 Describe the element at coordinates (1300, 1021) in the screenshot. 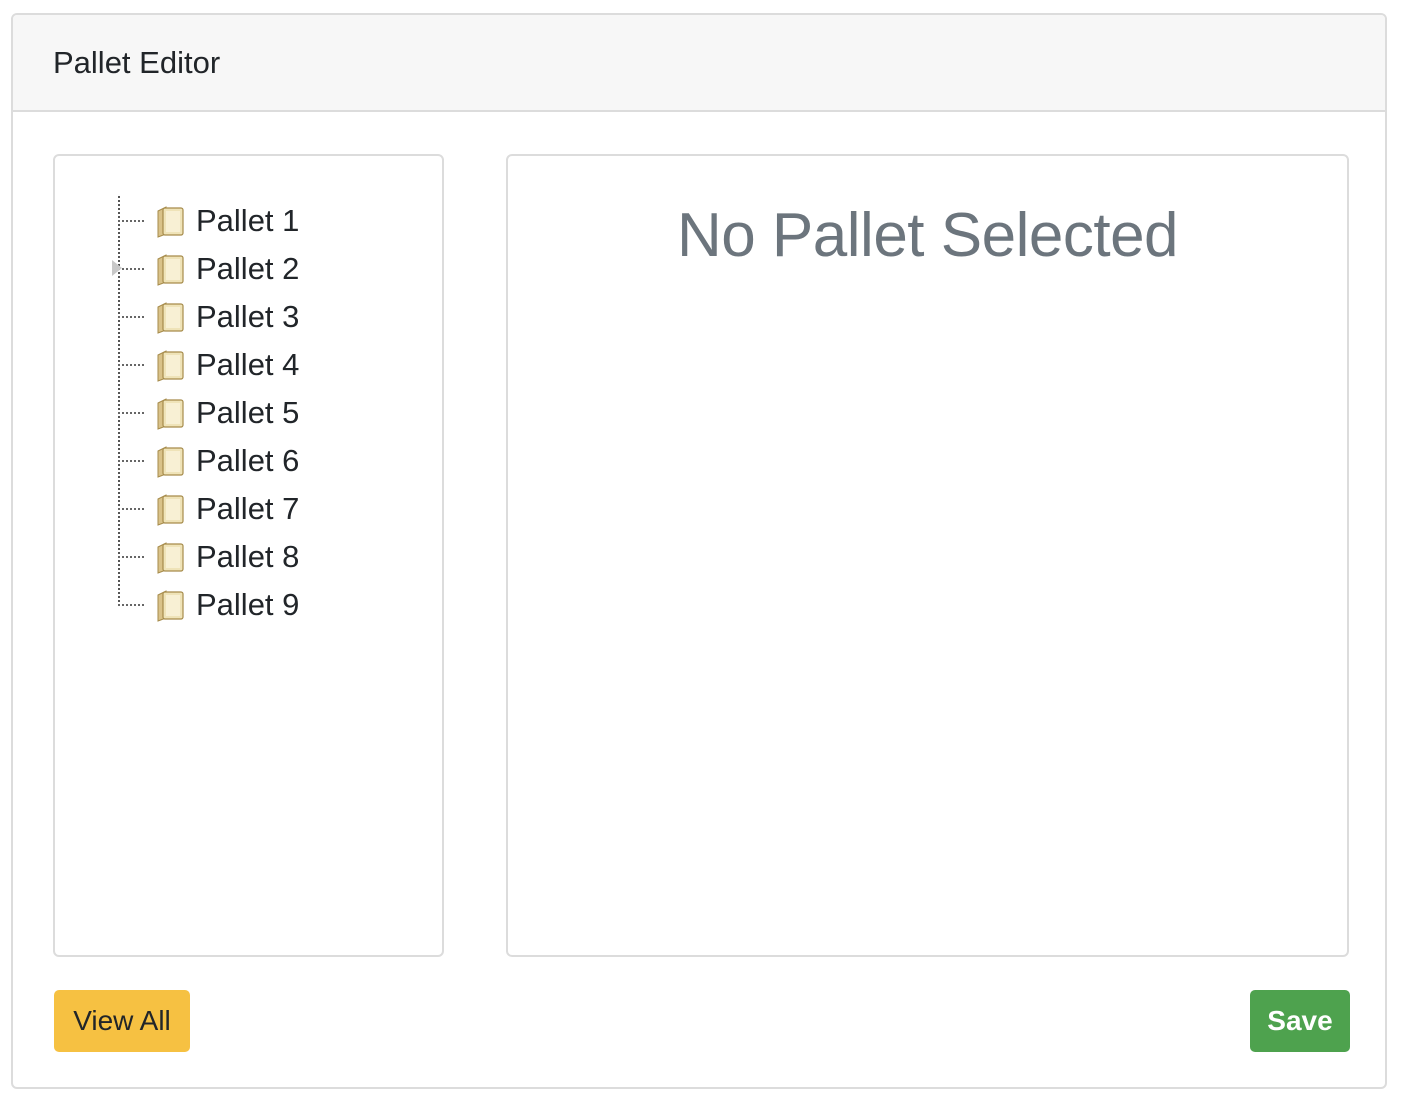

I see `save-button: Save` at that location.